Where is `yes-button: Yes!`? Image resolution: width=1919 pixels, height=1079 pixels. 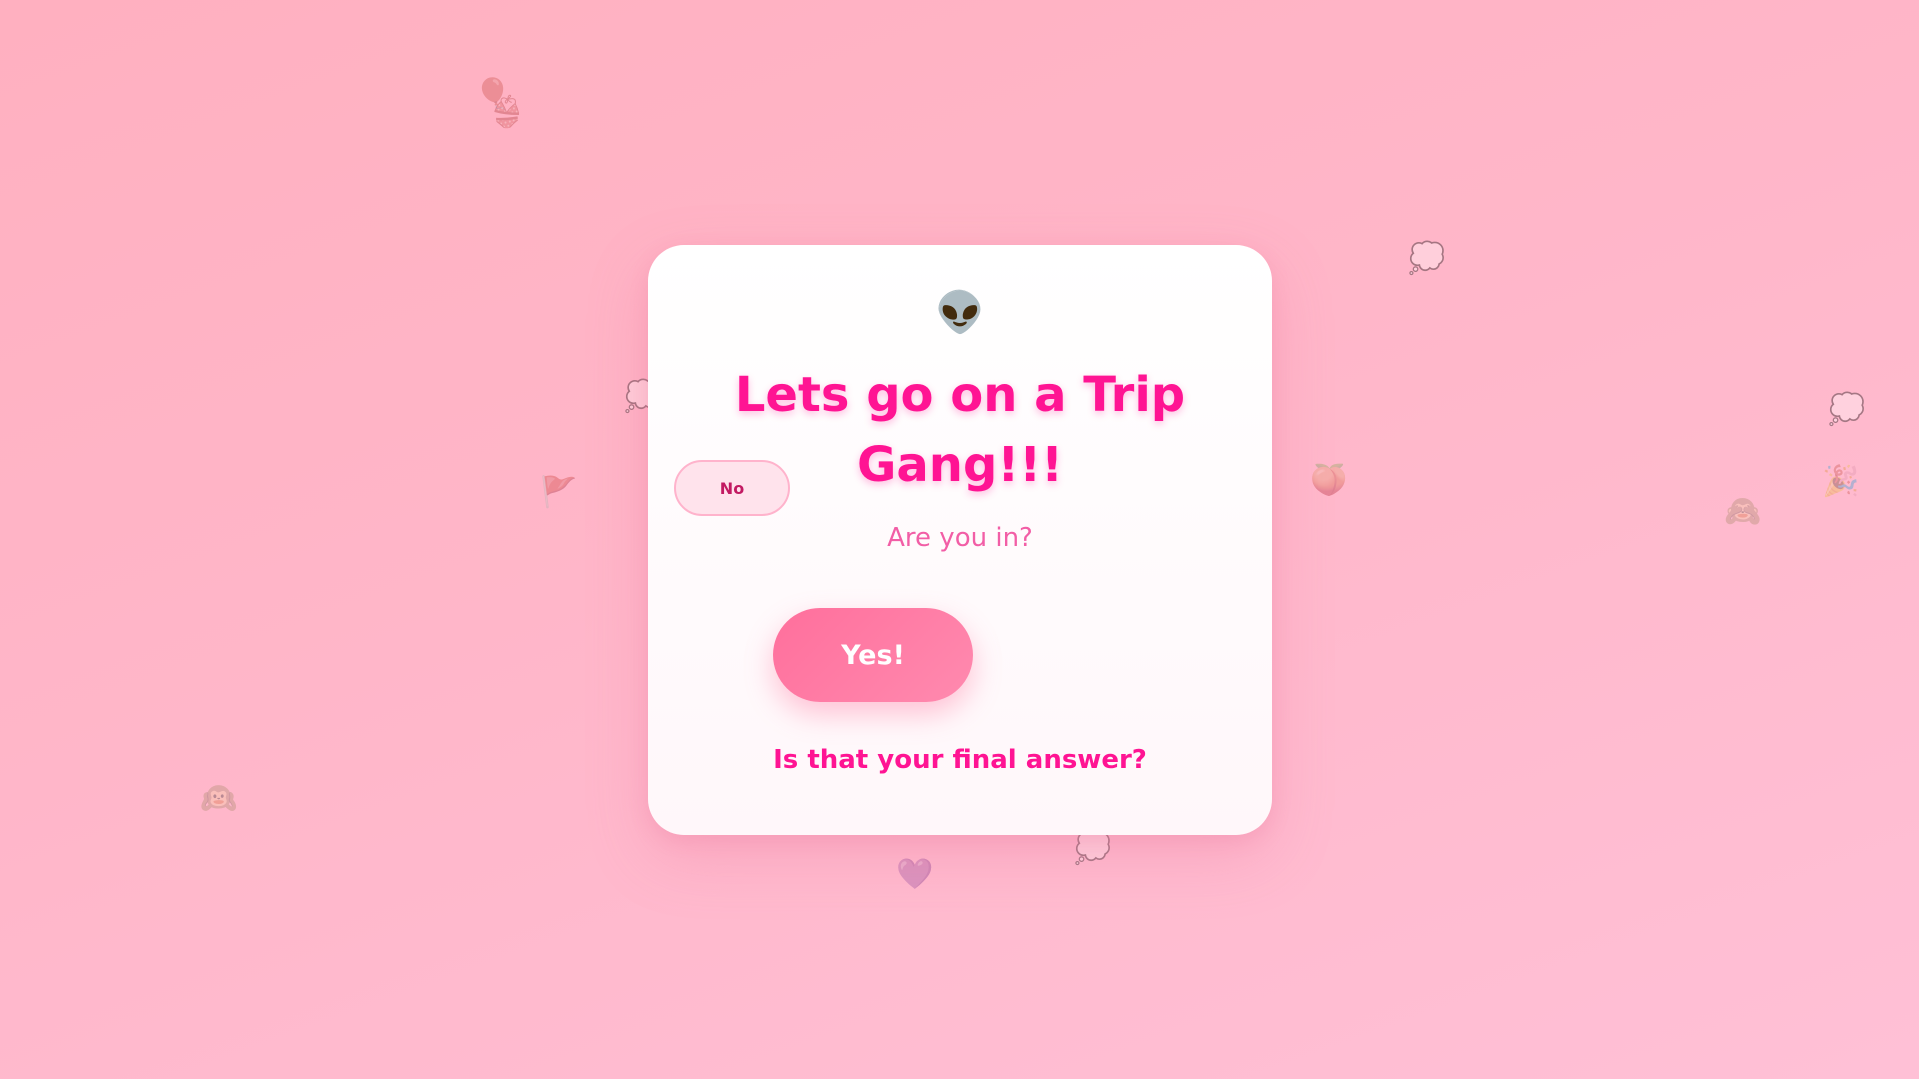 yes-button: Yes! is located at coordinates (873, 655).